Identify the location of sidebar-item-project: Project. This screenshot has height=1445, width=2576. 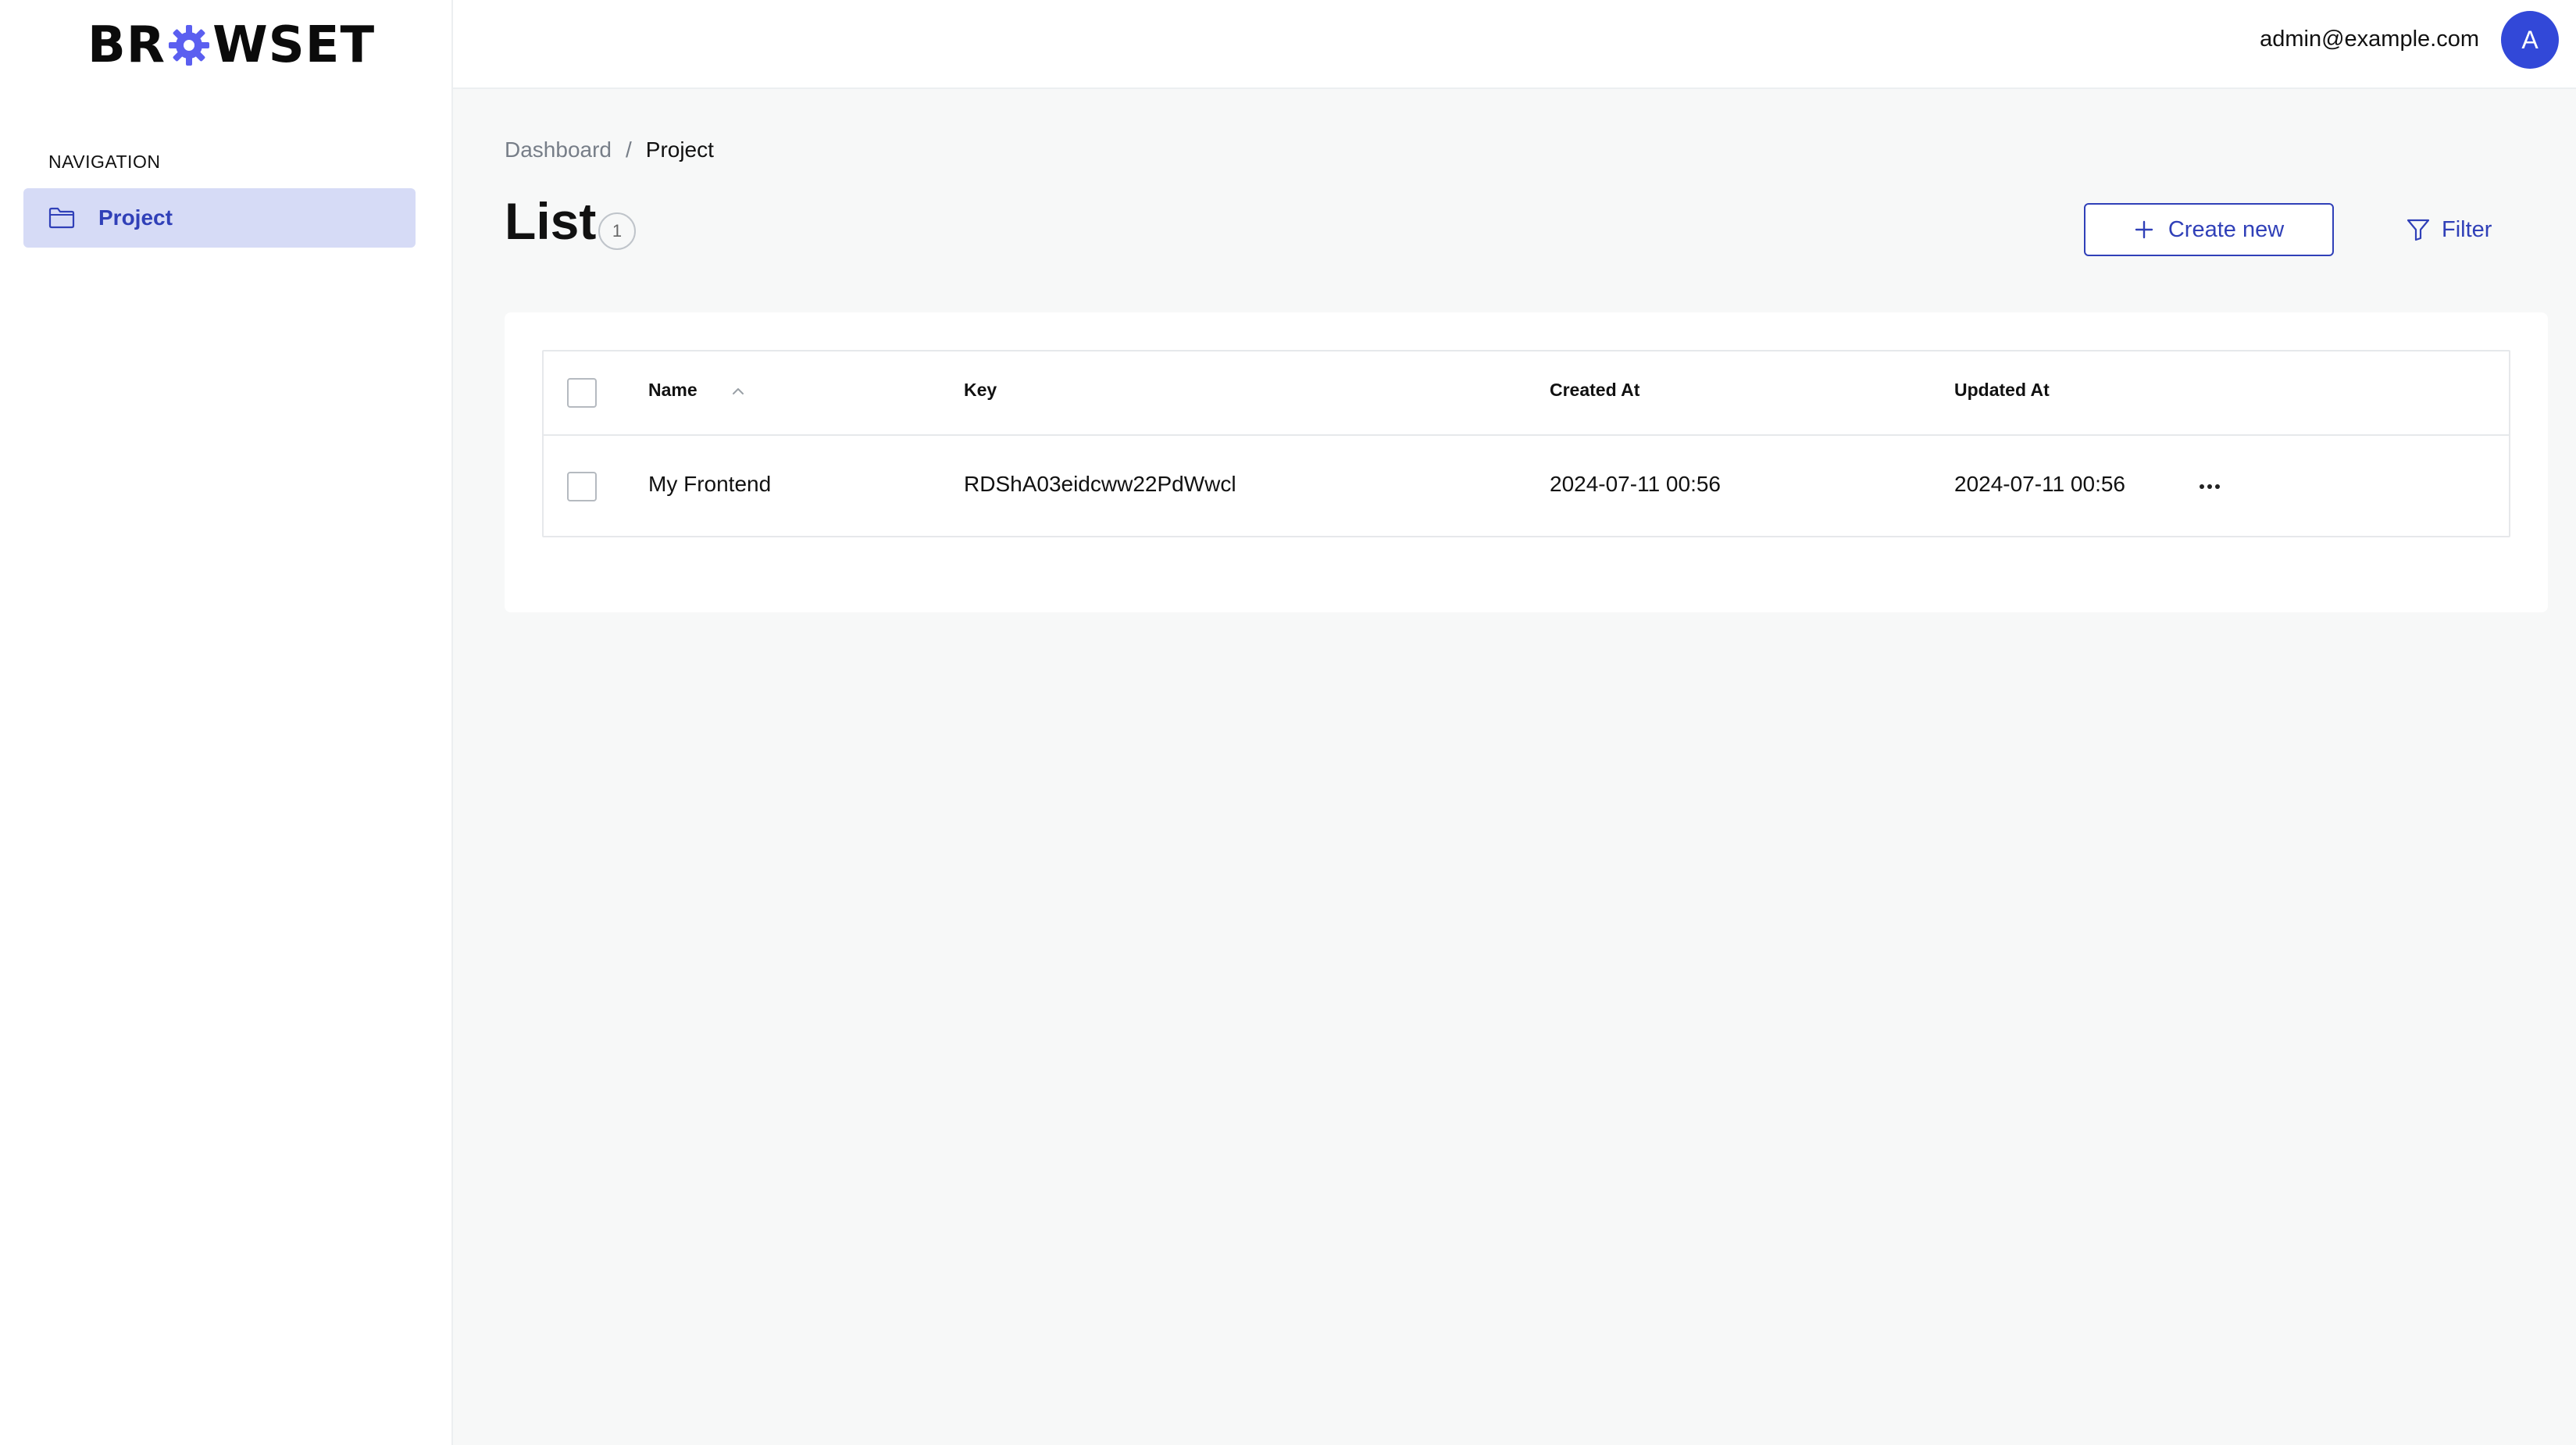
(219, 218).